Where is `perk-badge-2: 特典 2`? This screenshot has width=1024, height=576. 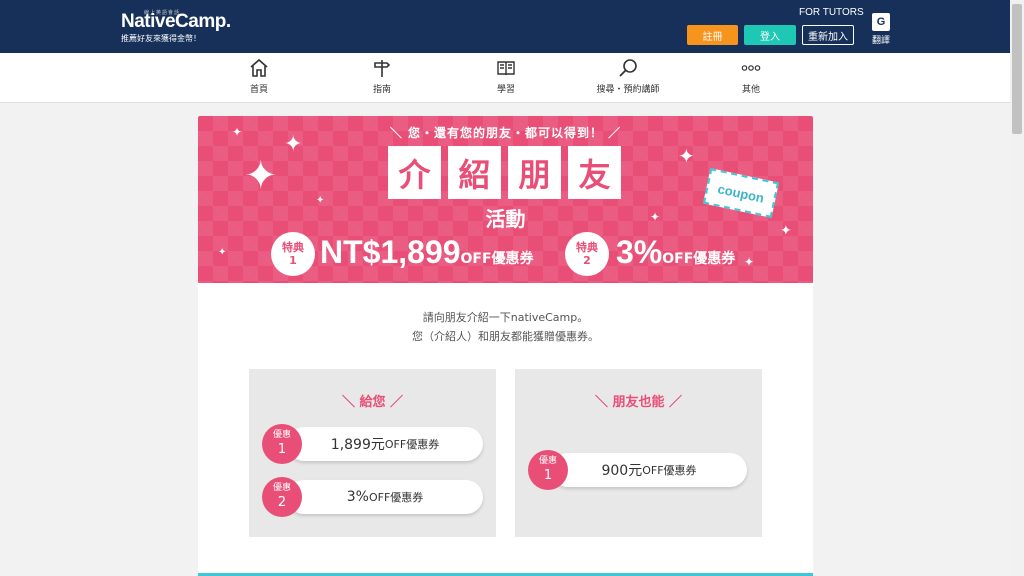 perk-badge-2: 特典 2 is located at coordinates (587, 254).